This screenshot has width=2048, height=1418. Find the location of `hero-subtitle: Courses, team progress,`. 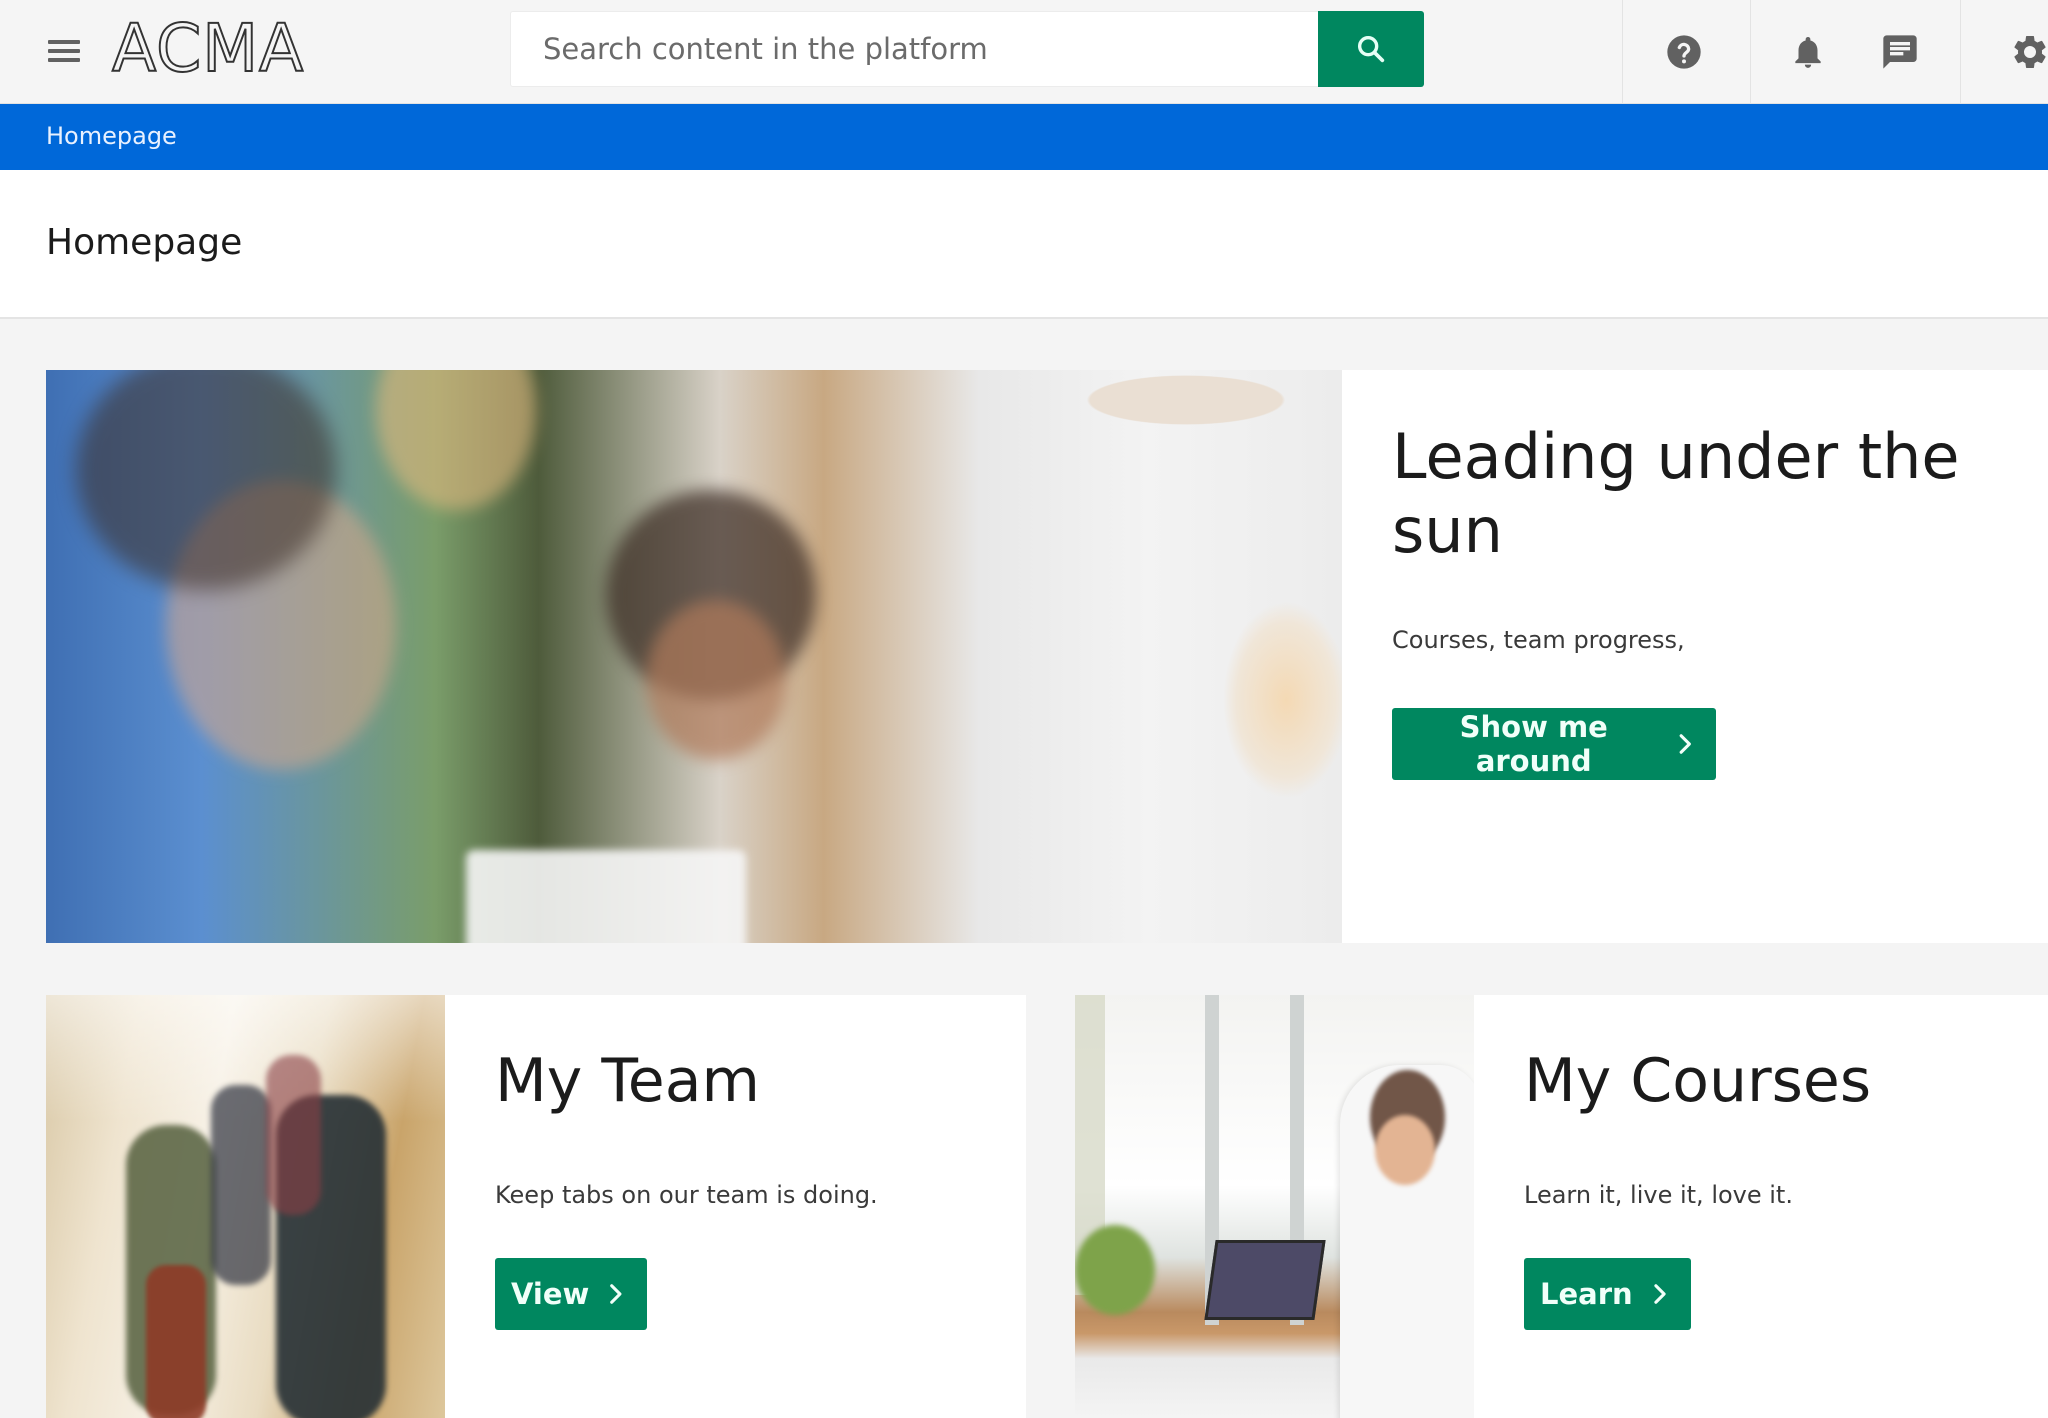

hero-subtitle: Courses, team progress, is located at coordinates (1538, 640).